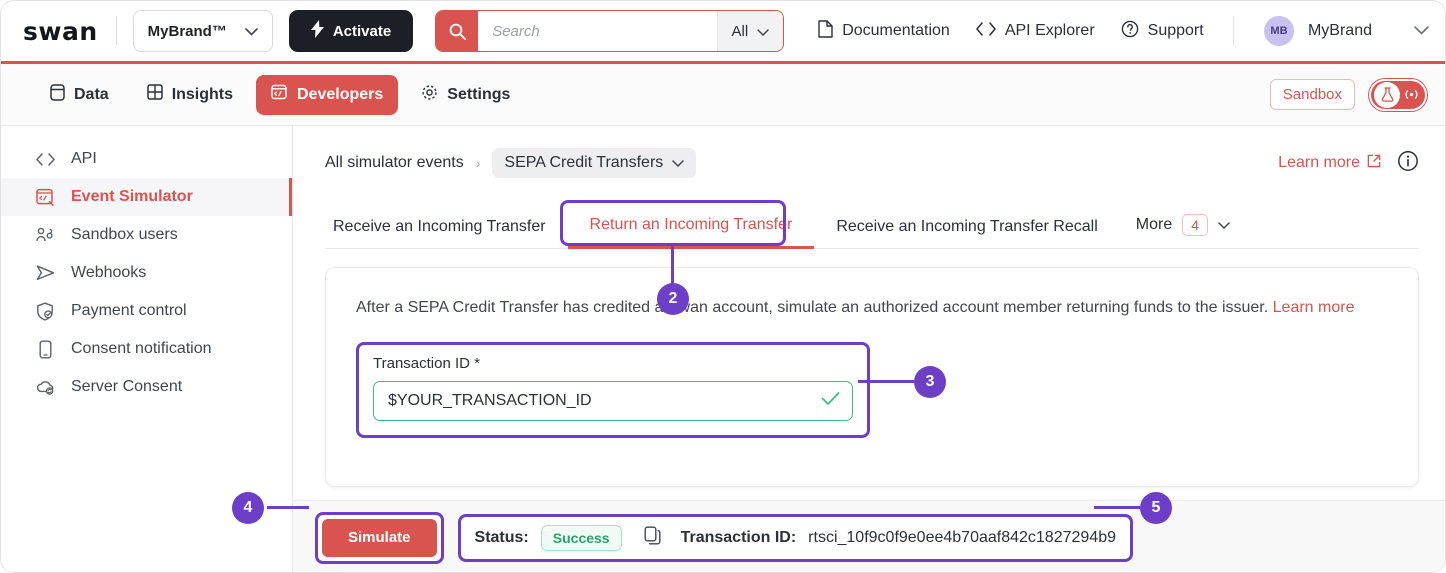 The height and width of the screenshot is (573, 1446). Describe the element at coordinates (597, 31) in the screenshot. I see `search-input` at that location.